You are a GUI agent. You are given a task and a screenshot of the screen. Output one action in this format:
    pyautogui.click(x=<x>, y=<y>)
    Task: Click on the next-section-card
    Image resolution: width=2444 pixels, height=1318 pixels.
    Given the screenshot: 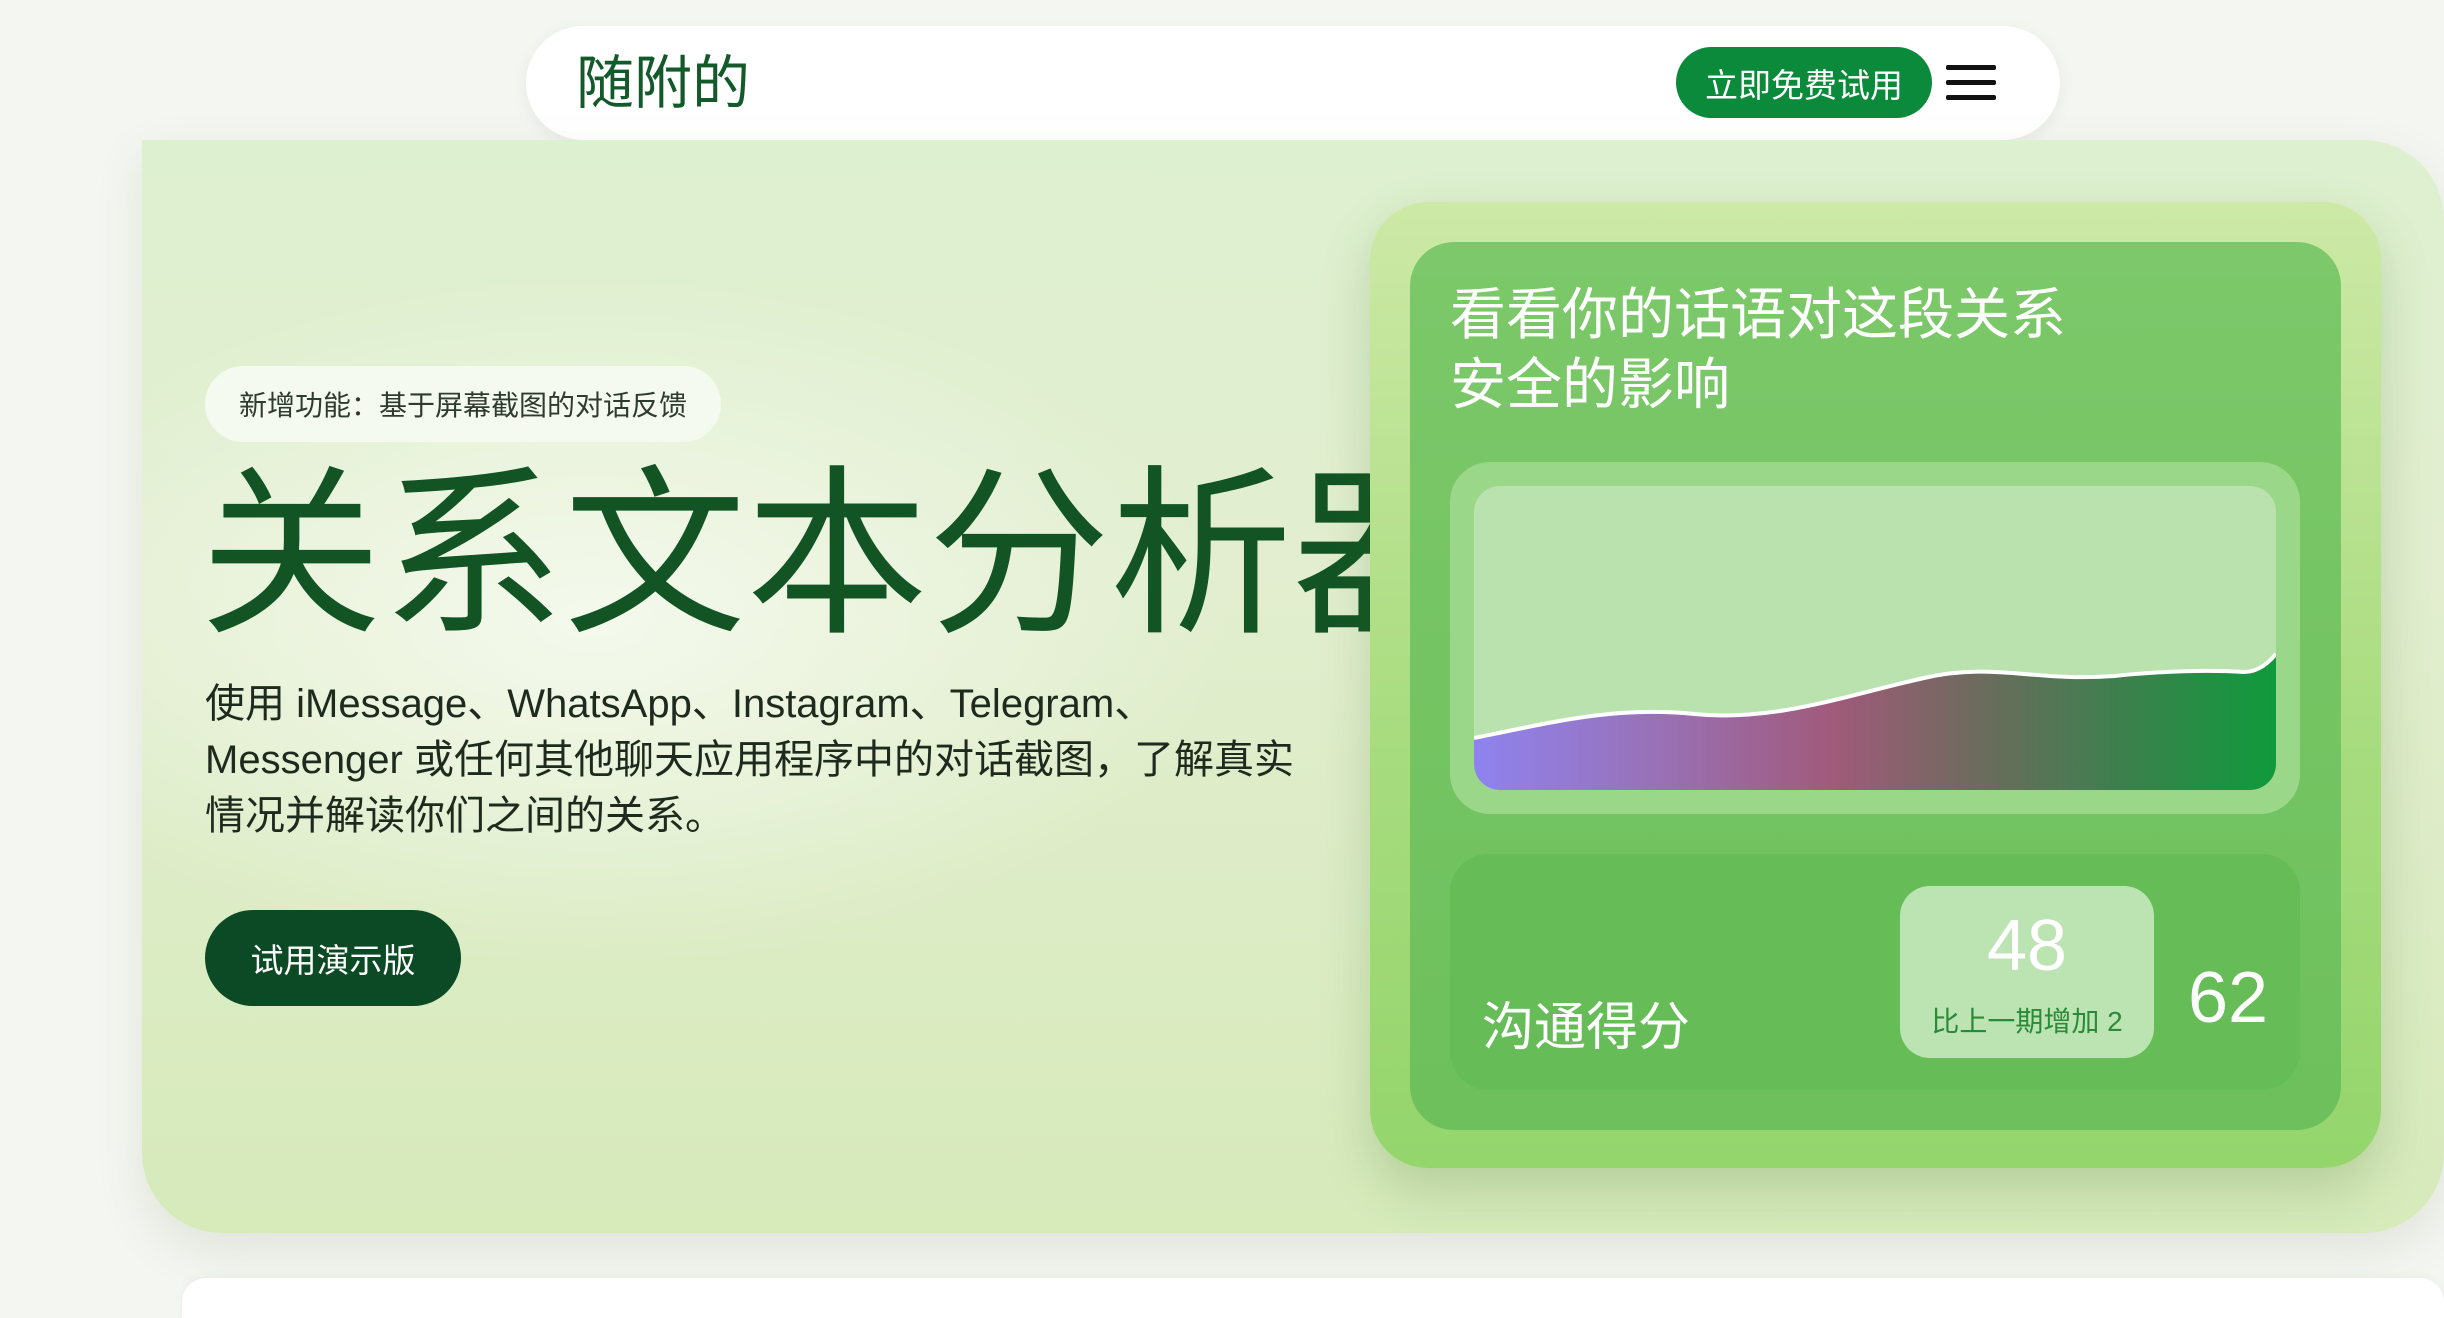 What is the action you would take?
    pyautogui.click(x=1313, y=1298)
    